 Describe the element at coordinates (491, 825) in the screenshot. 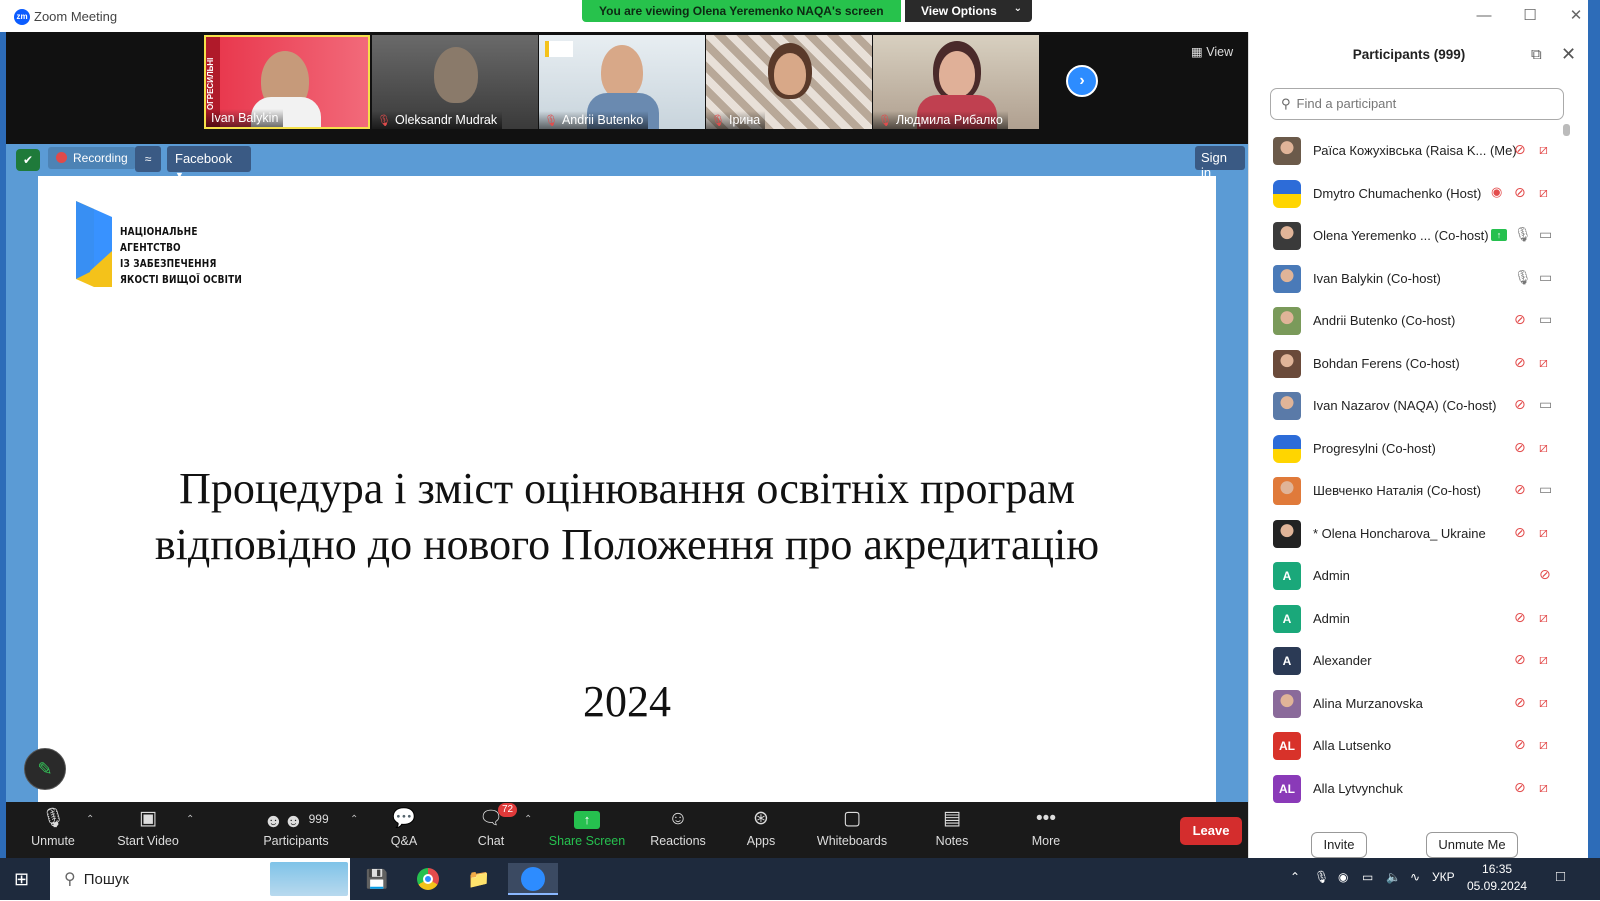

I see `chat-button: 🗨 72 Chat` at that location.